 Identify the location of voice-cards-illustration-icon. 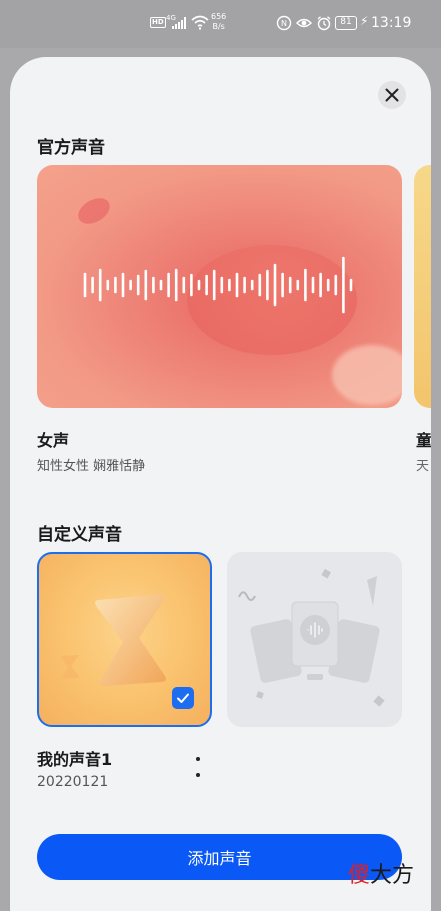
(311, 637).